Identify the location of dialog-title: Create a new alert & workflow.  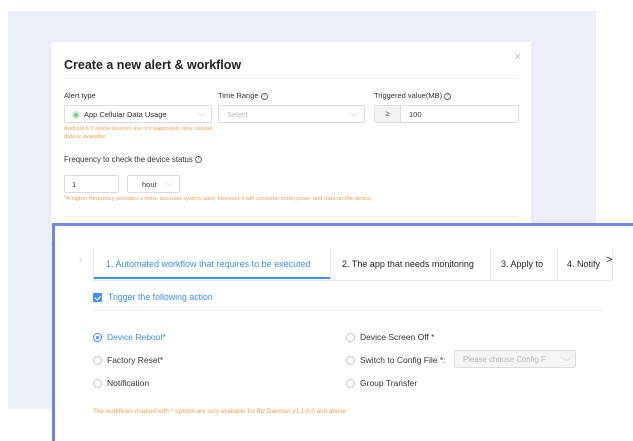
(153, 65).